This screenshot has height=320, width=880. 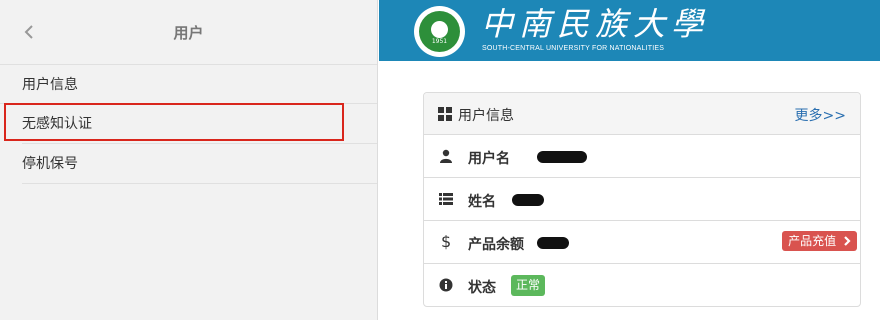 What do you see at coordinates (439, 31) in the screenshot?
I see `university-logo: 1951` at bounding box center [439, 31].